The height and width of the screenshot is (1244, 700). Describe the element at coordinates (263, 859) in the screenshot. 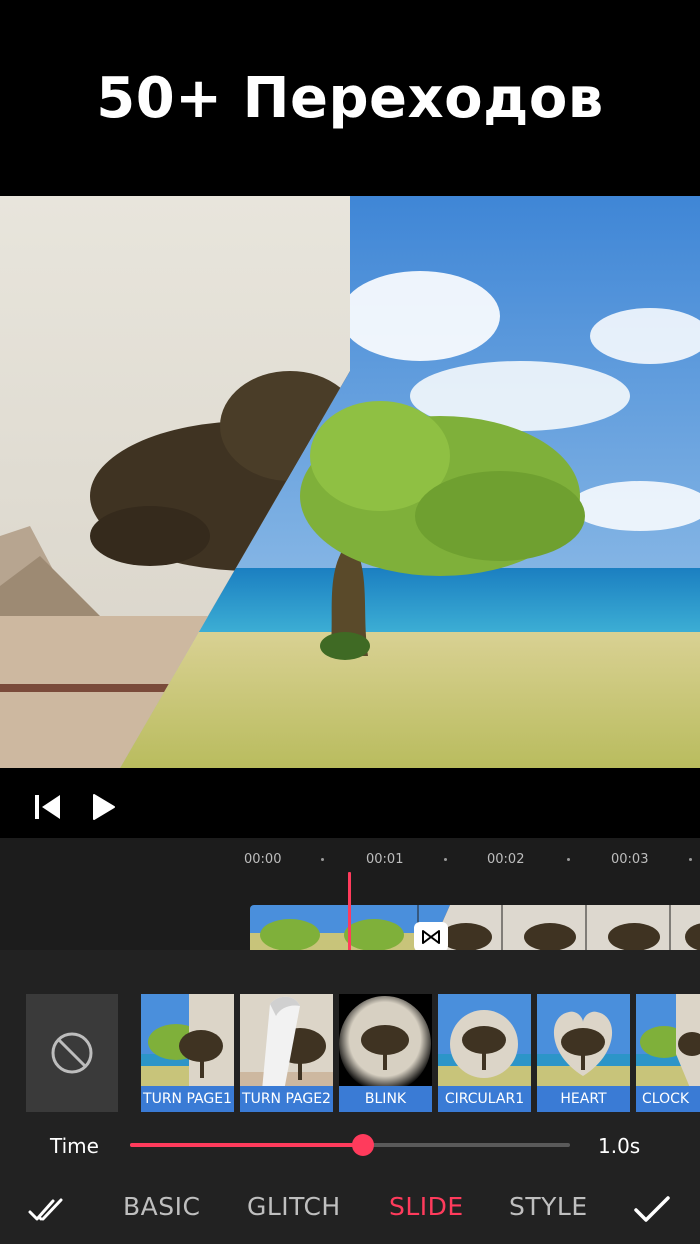

I see `timeline-tick: 00:00` at that location.